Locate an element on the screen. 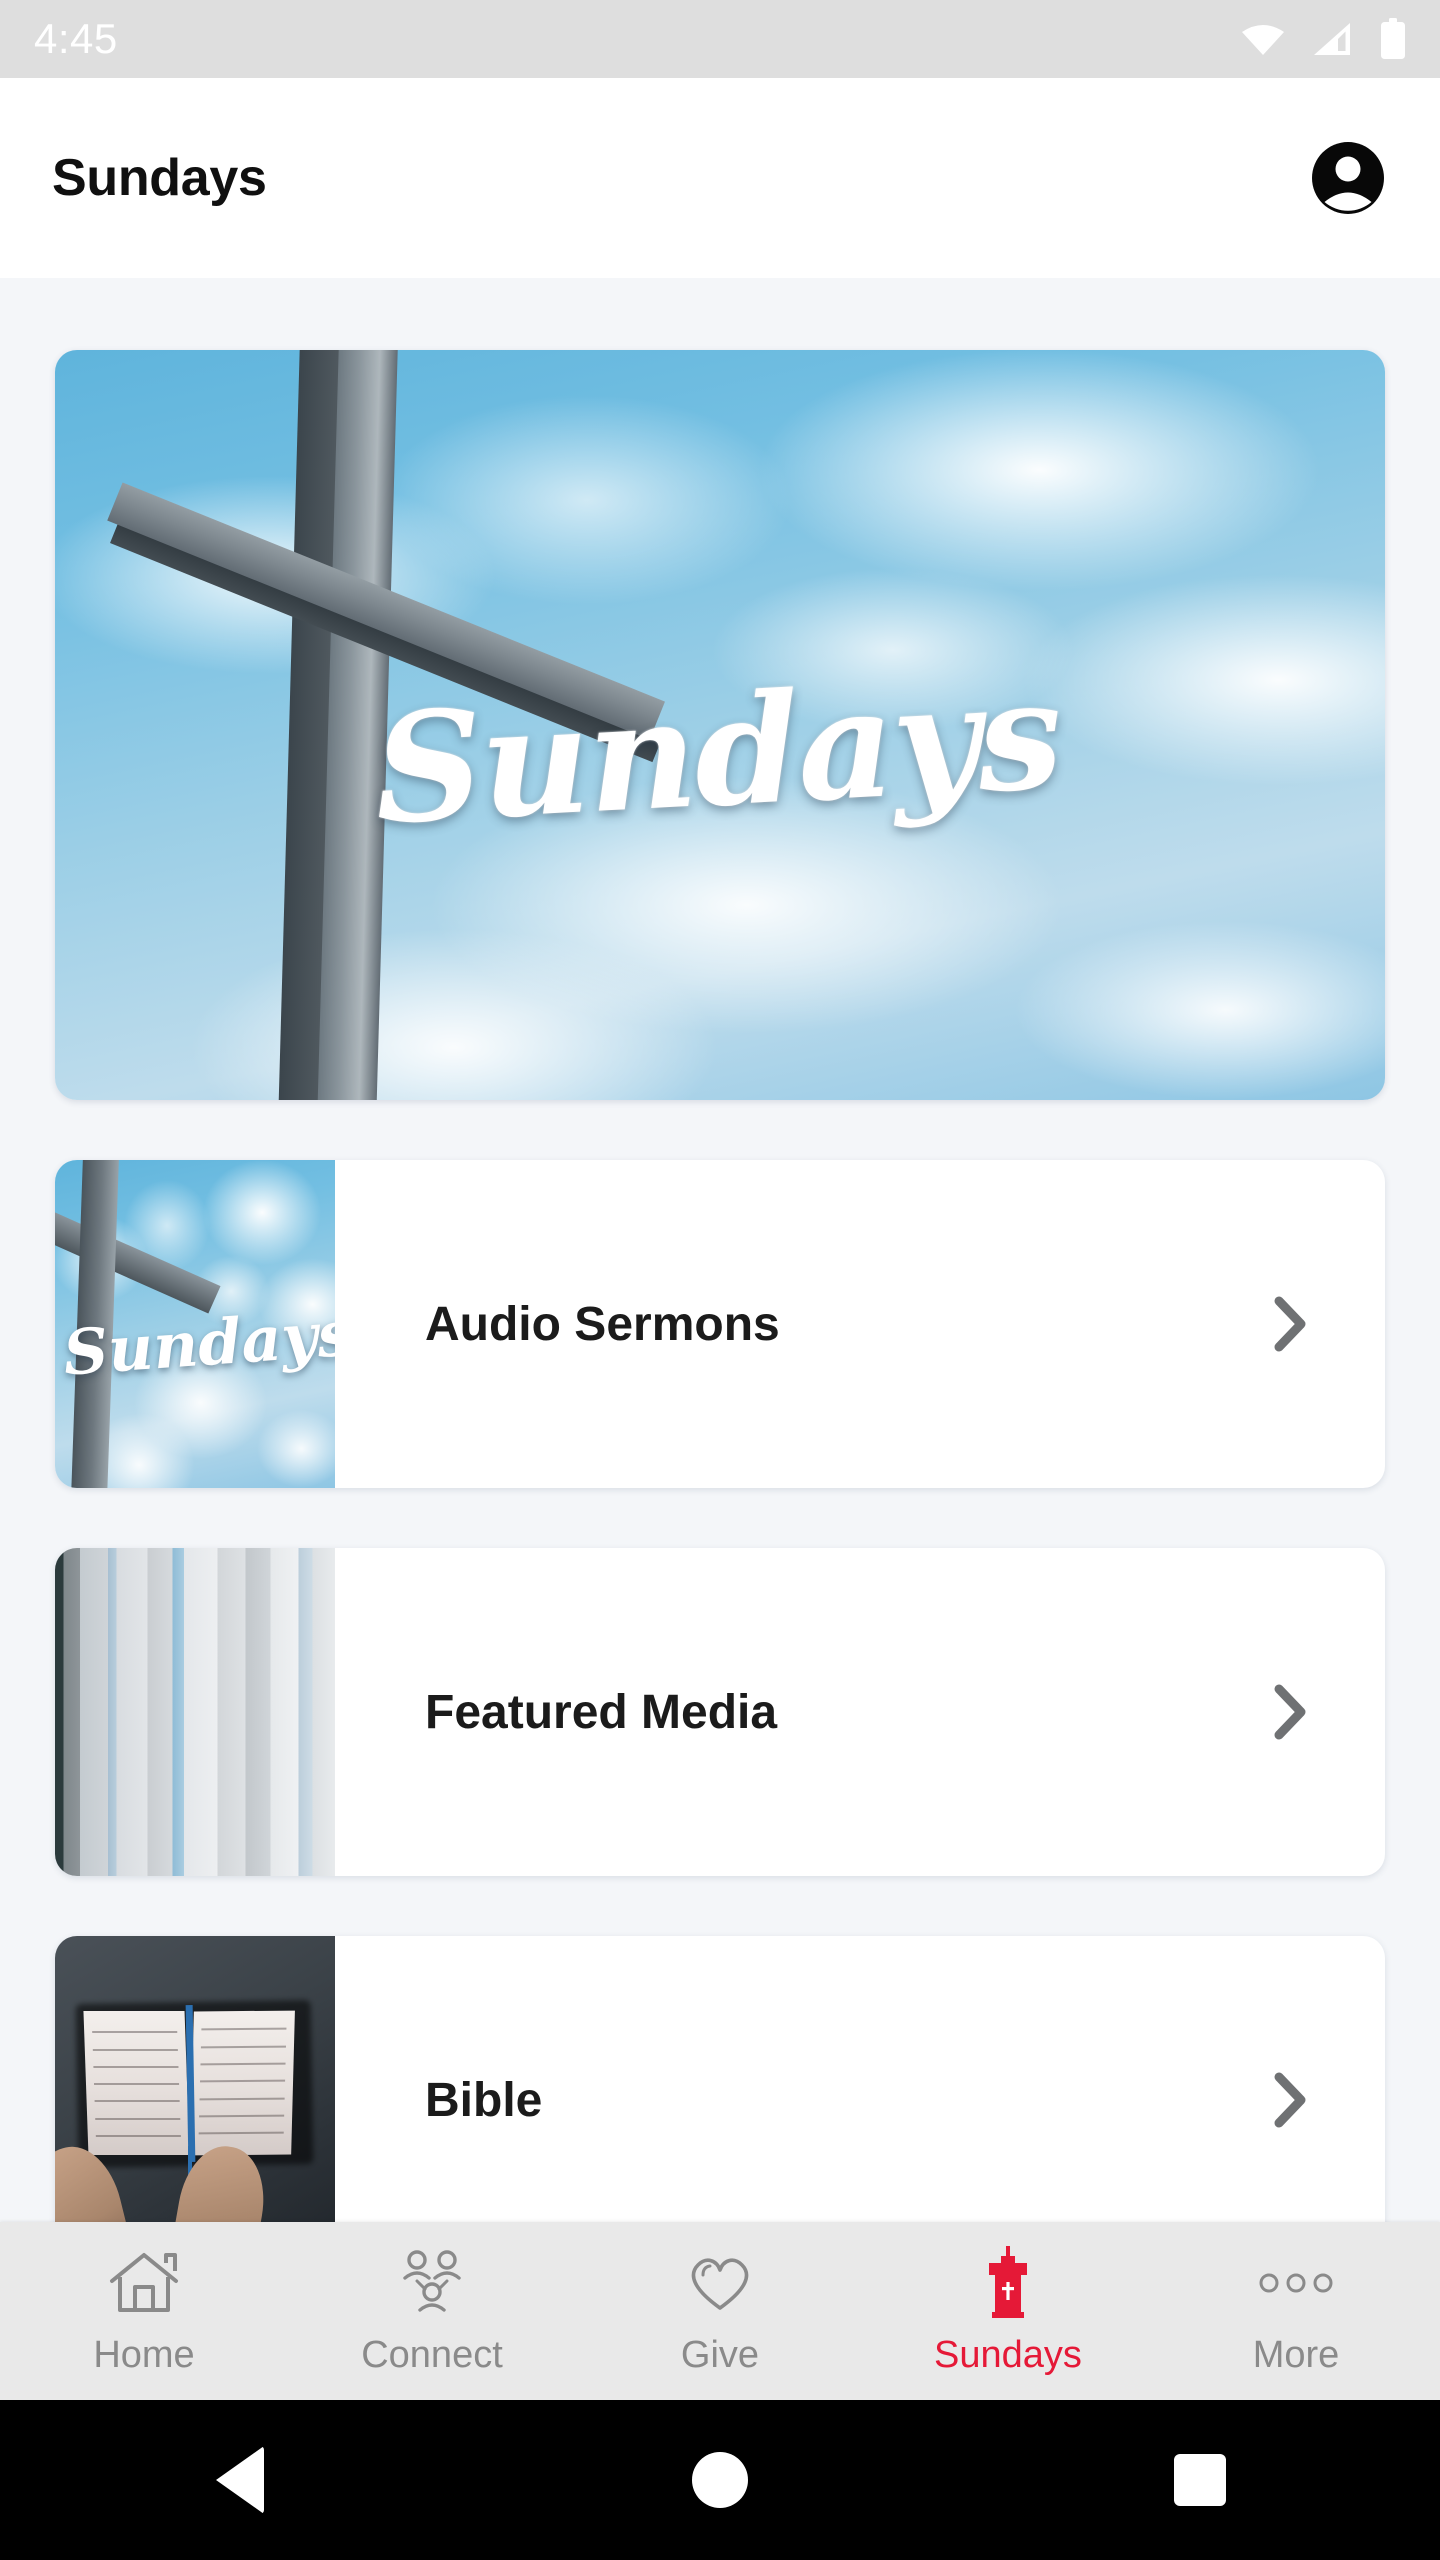 This screenshot has height=2560, width=1440. tab-label: Connect is located at coordinates (432, 2355).